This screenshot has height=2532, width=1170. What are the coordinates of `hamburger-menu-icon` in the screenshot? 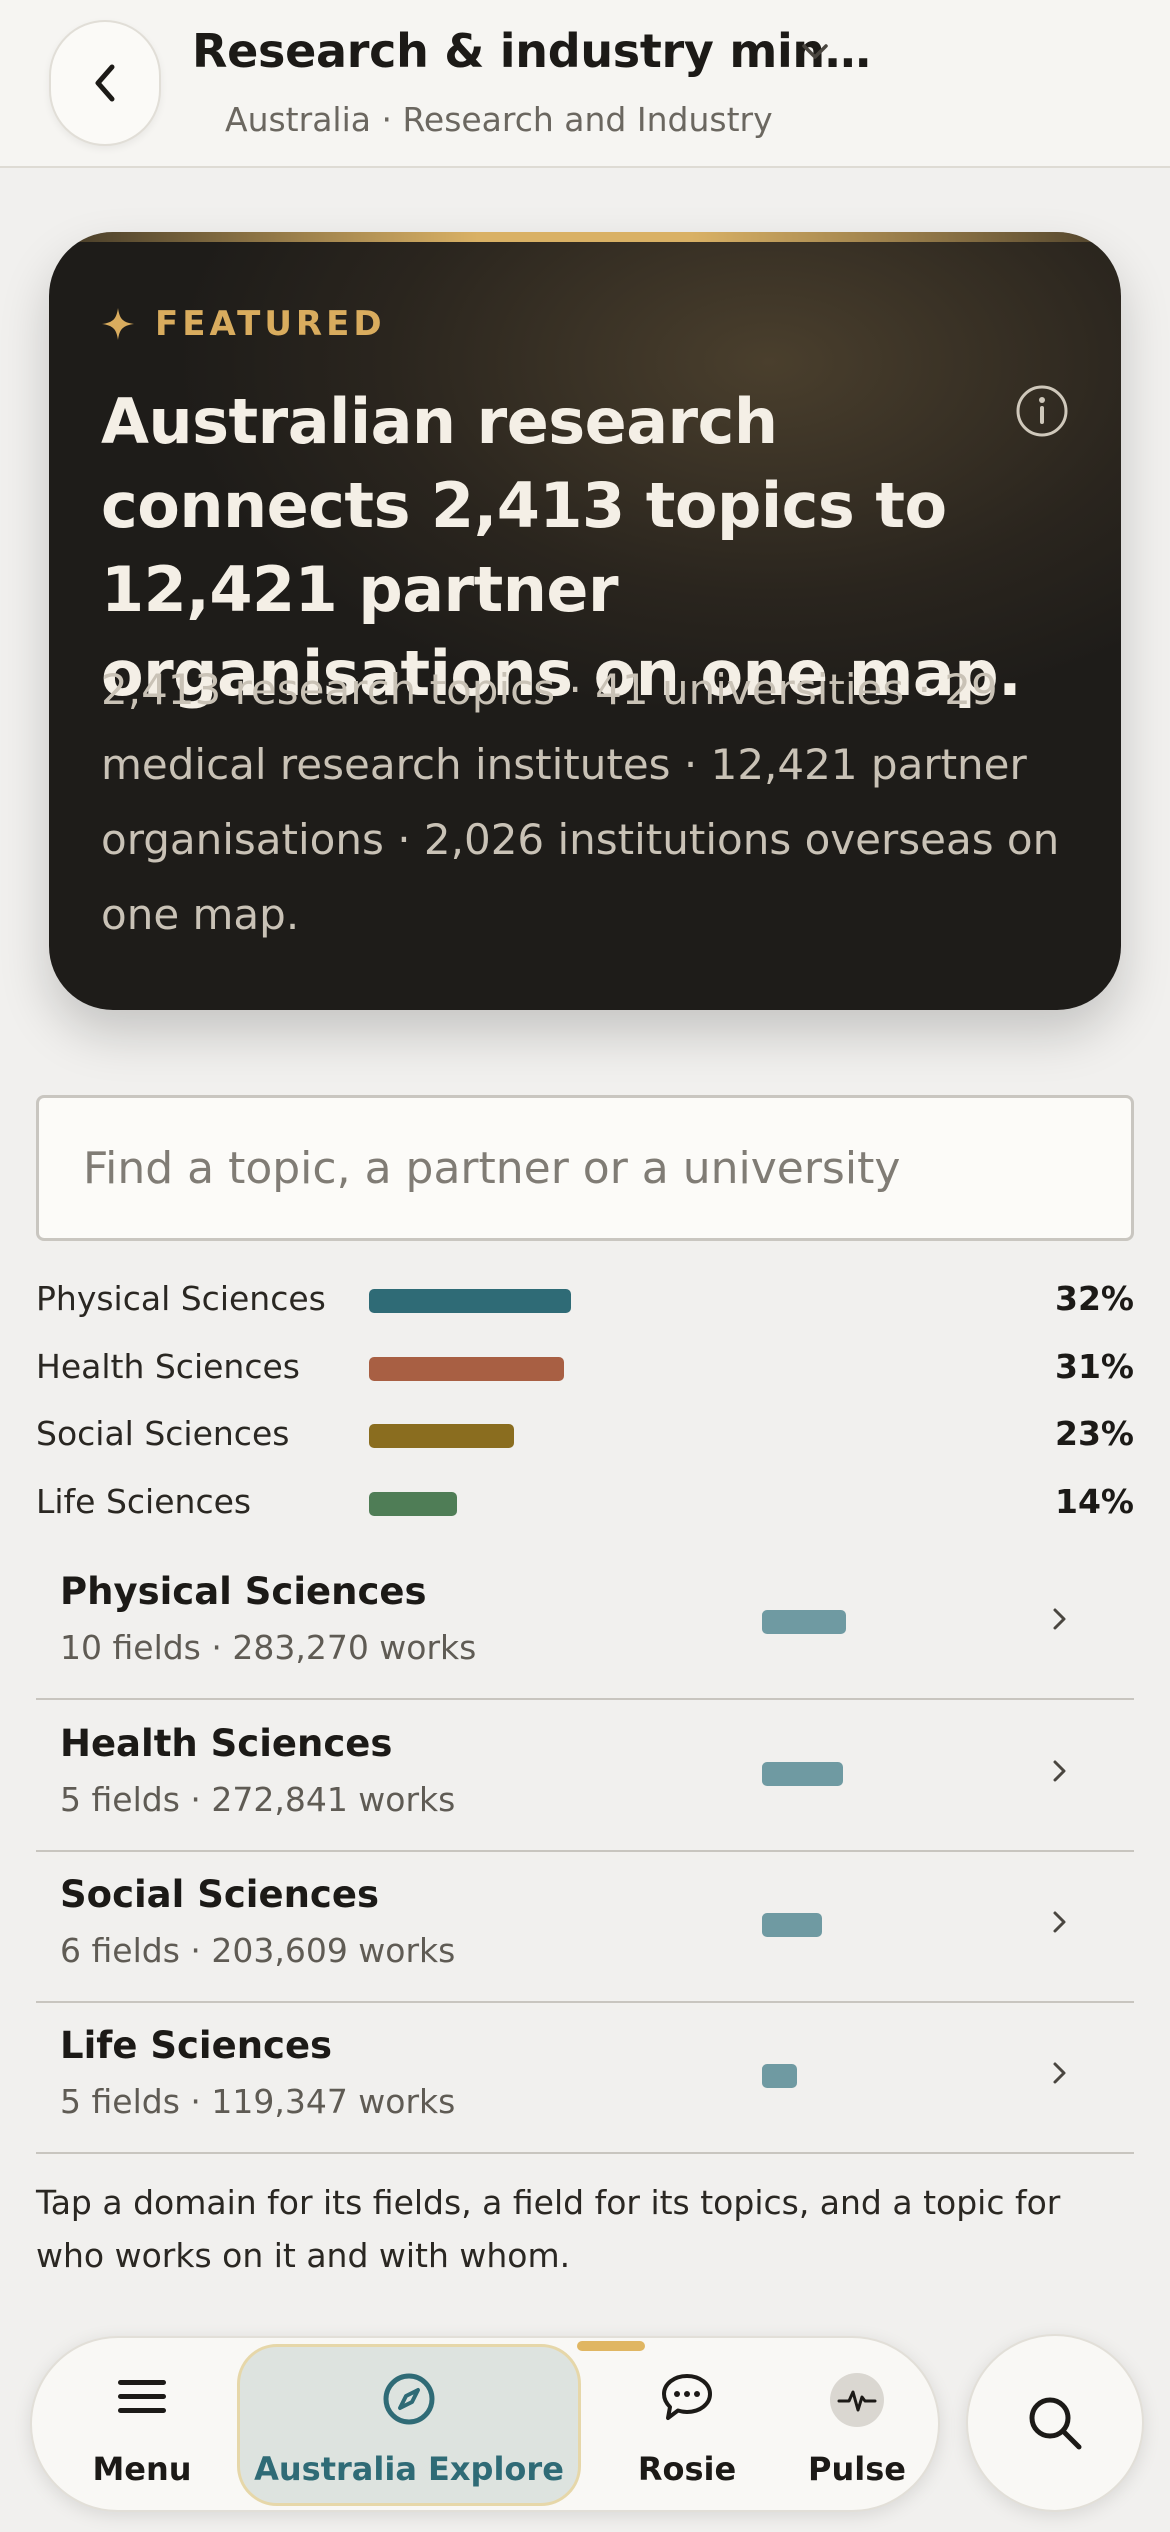 It's located at (142, 2396).